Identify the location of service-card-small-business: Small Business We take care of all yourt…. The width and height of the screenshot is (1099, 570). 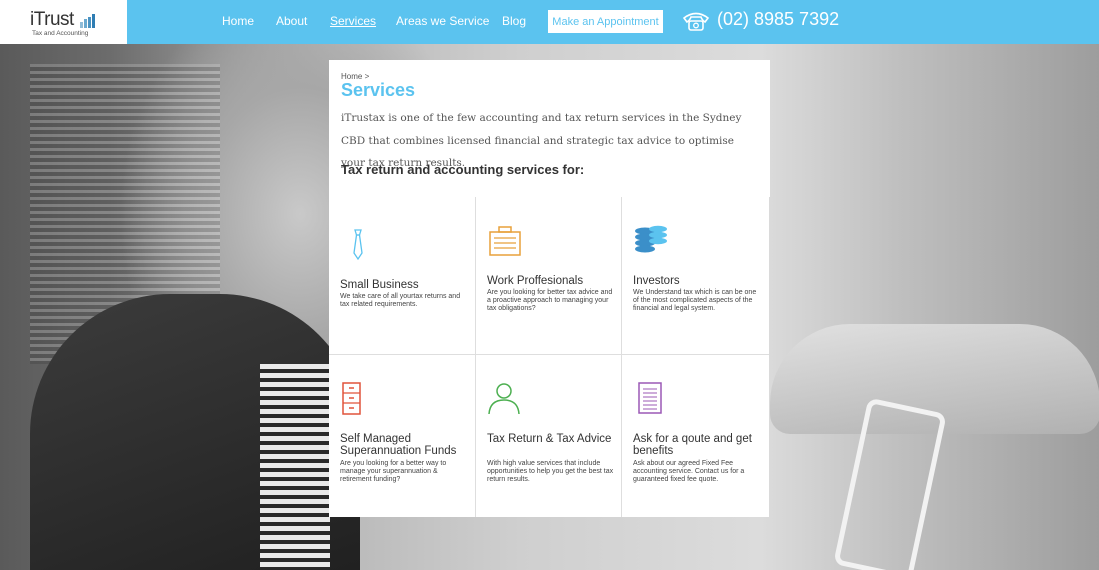
(402, 276).